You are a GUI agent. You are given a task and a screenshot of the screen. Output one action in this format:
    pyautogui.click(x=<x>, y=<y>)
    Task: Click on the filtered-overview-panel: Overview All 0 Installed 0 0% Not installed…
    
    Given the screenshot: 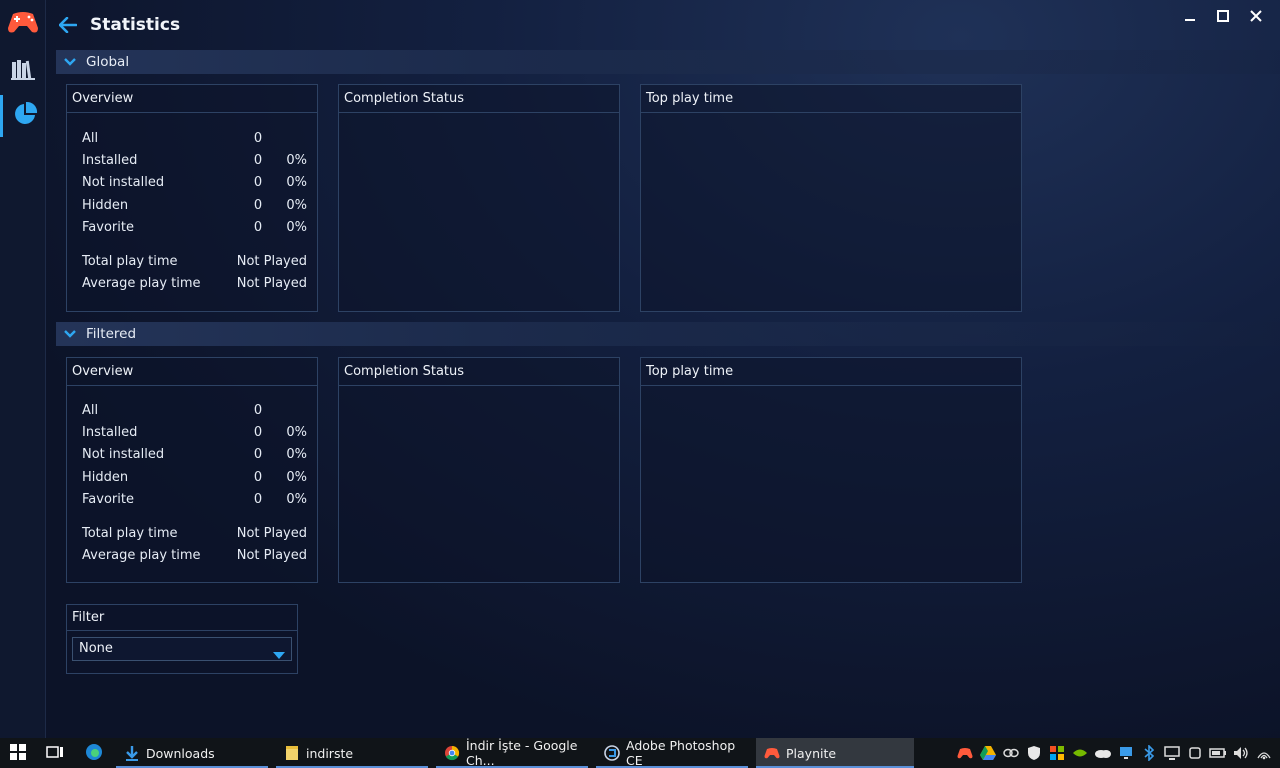 What is the action you would take?
    pyautogui.click(x=192, y=470)
    